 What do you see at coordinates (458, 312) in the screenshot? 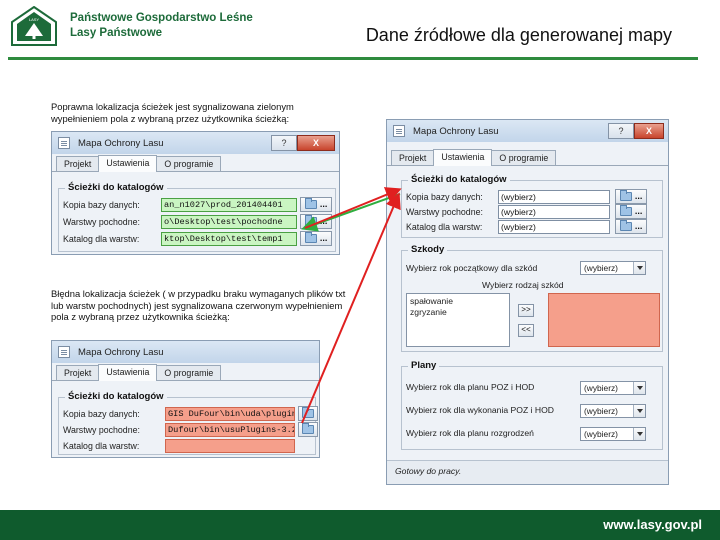
I see `list-item: zgryzanie` at bounding box center [458, 312].